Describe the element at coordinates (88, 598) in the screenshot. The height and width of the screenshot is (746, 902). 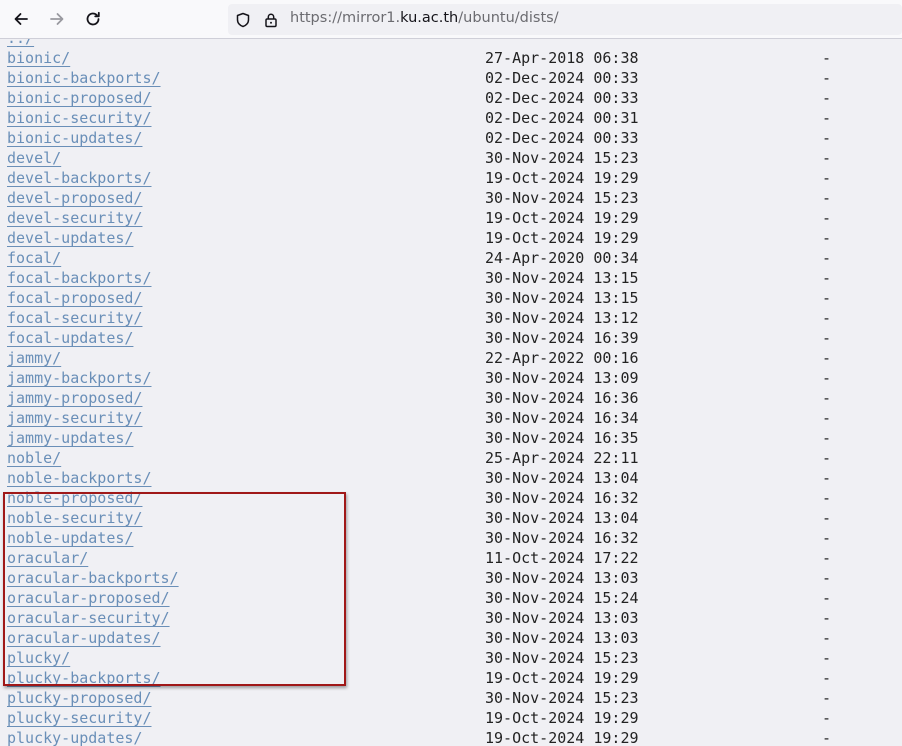
I see `directory-link: oracular-proposed/` at that location.